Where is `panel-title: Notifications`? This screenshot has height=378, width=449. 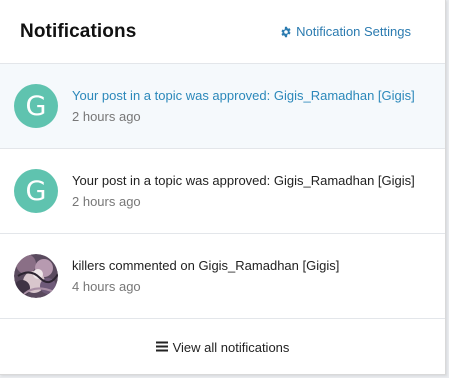 panel-title: Notifications is located at coordinates (78, 31).